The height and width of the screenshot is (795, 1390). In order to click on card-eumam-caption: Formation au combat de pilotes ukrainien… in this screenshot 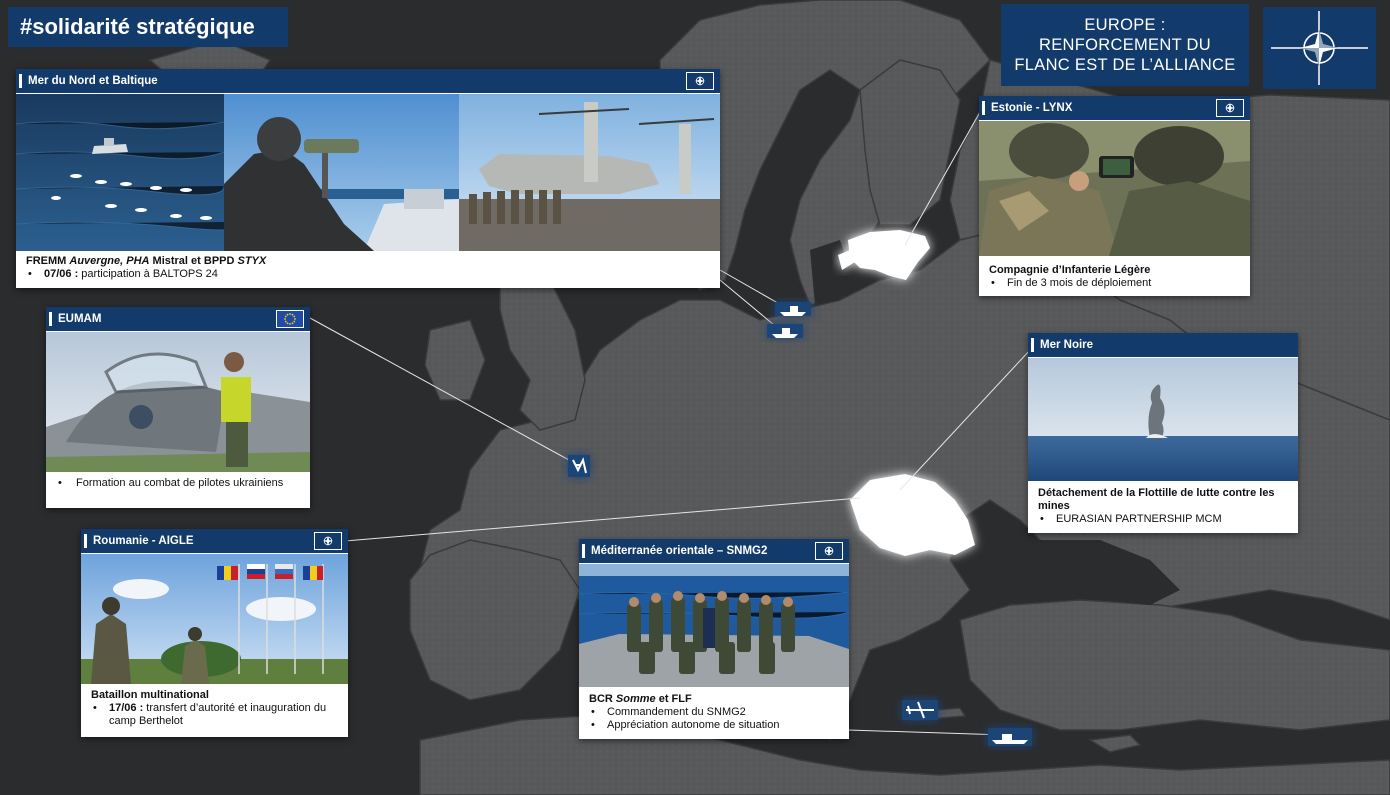, I will do `click(179, 483)`.